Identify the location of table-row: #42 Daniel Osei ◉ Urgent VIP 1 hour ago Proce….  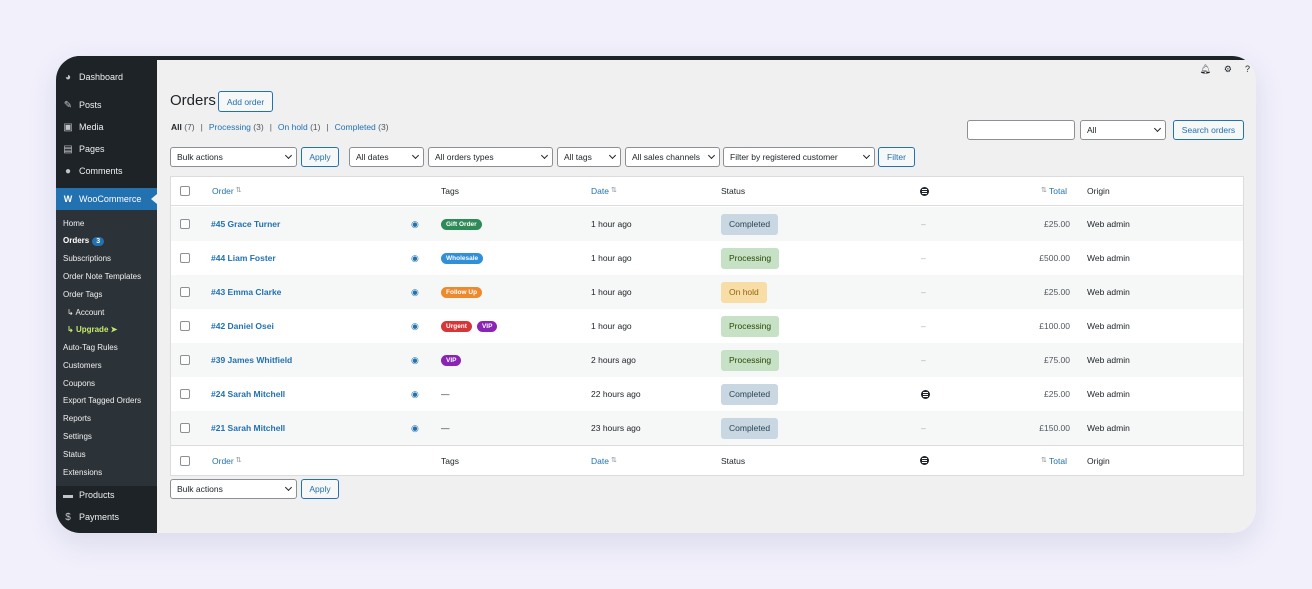
(707, 326).